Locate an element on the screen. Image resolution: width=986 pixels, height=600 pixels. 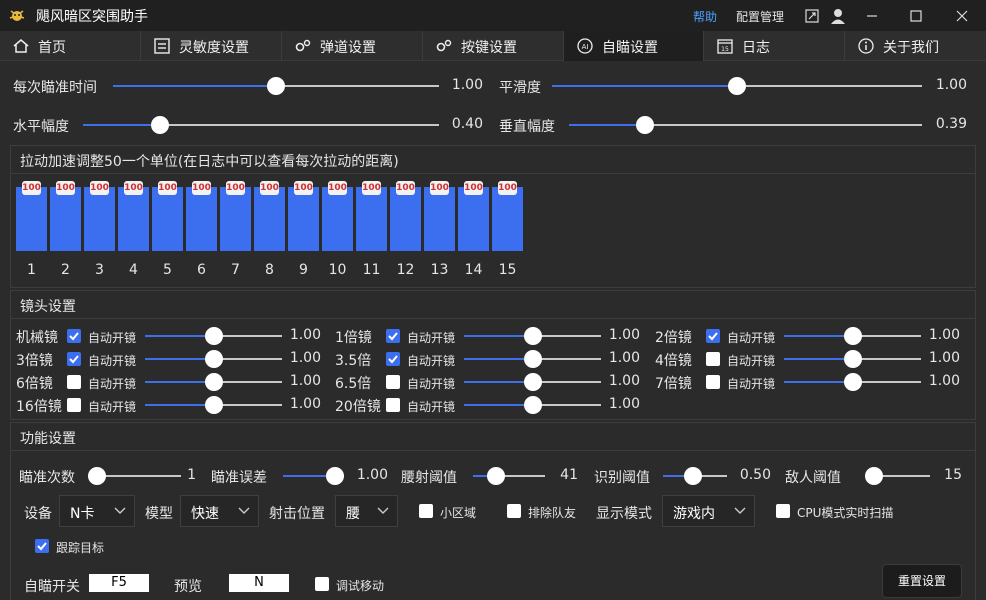
horizontal-amplitude-slider is located at coordinates (261, 125).